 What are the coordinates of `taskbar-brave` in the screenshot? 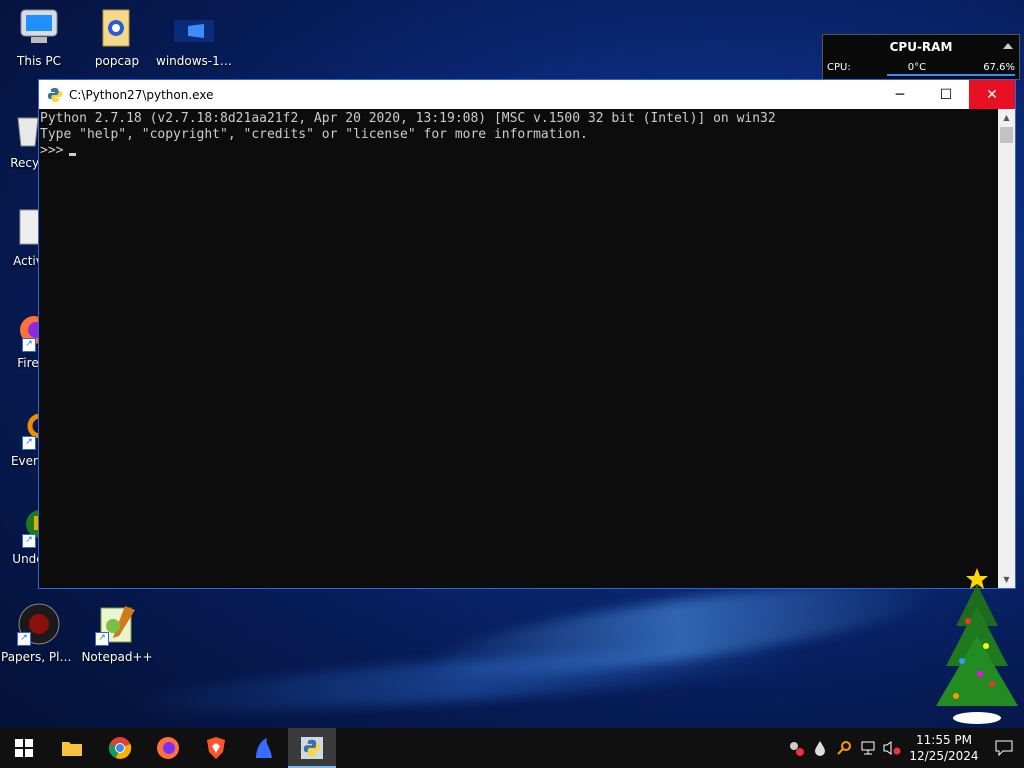 It's located at (216, 748).